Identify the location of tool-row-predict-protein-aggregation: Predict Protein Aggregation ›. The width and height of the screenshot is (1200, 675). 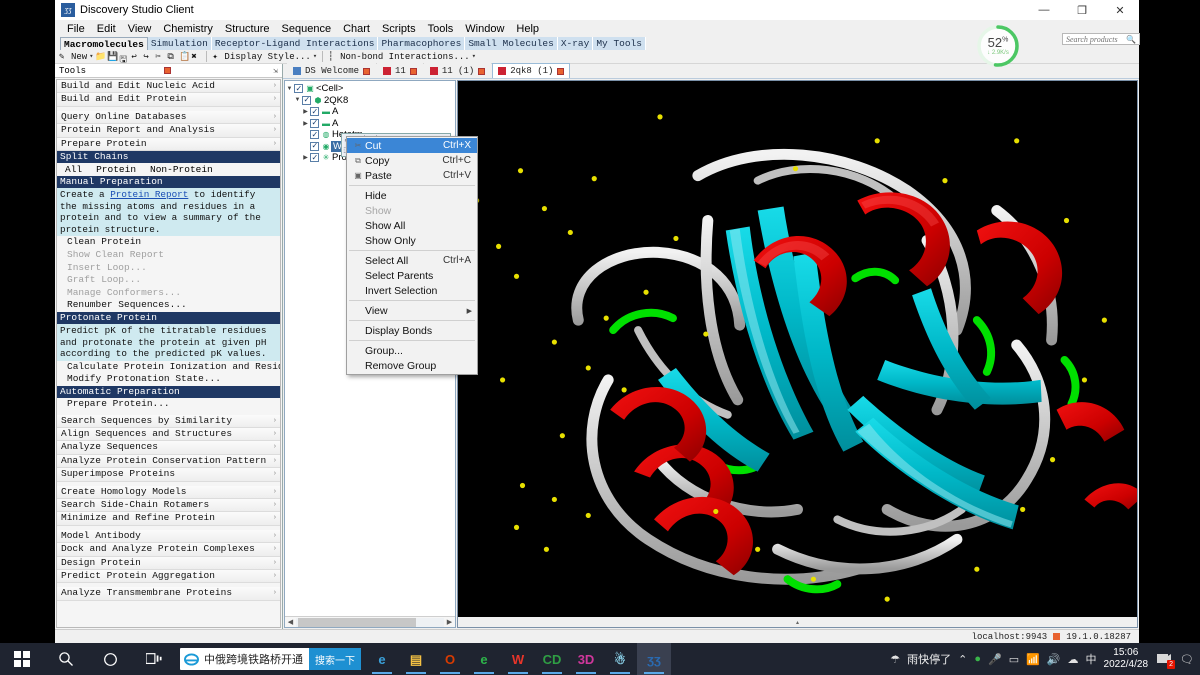
(168, 577).